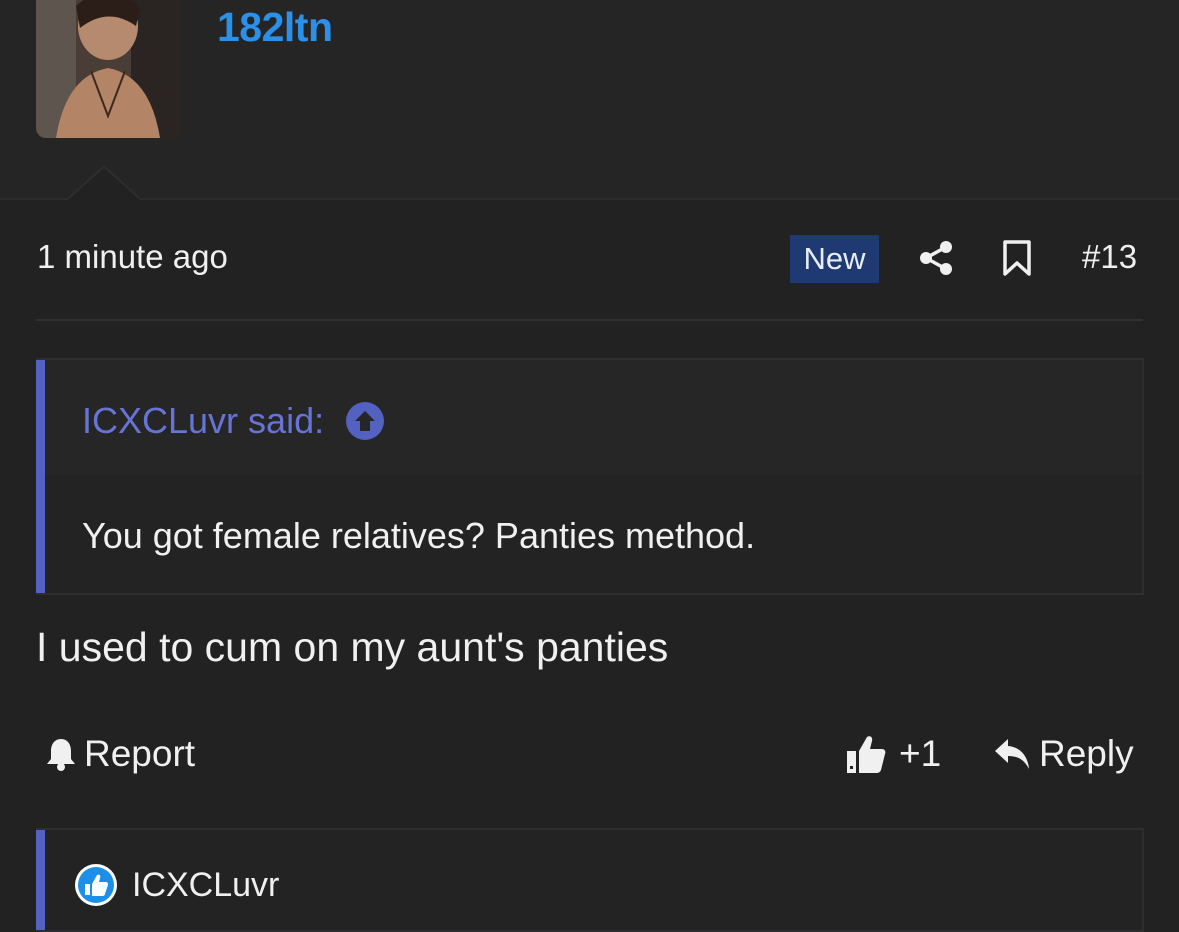 This screenshot has height=932, width=1179. I want to click on reply-icon, so click(1012, 754).